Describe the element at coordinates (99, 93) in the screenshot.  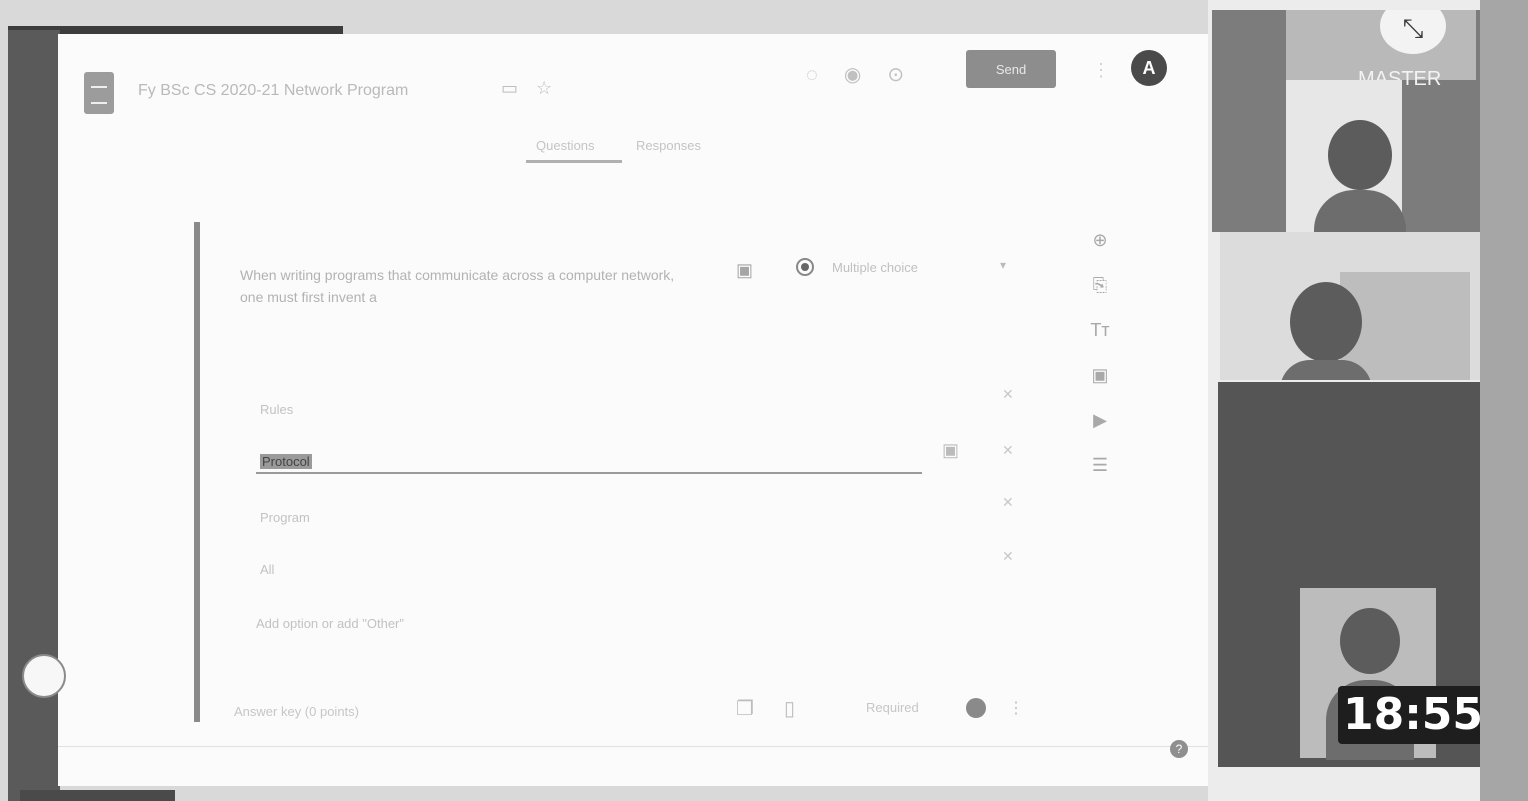
I see `forms-logo-icon` at that location.